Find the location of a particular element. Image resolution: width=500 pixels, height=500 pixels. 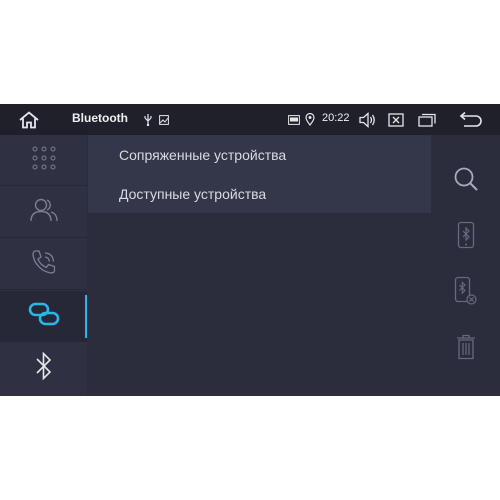

phone-remove-button is located at coordinates (465, 293).